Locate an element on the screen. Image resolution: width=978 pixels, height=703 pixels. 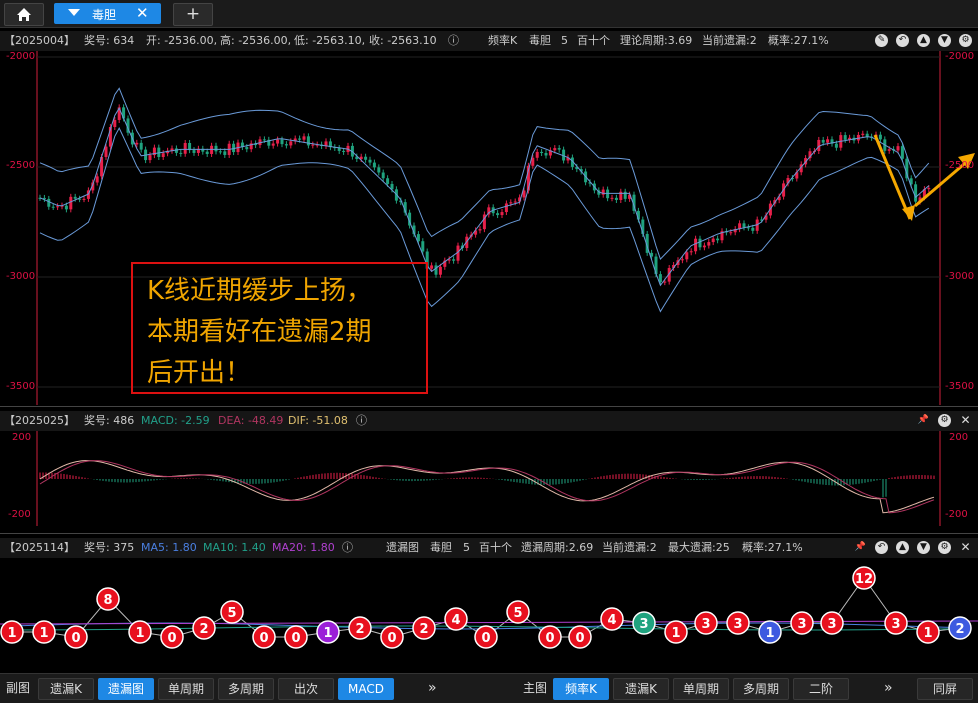
sub-btn-miss-chart: 遗漏图 is located at coordinates (126, 689).